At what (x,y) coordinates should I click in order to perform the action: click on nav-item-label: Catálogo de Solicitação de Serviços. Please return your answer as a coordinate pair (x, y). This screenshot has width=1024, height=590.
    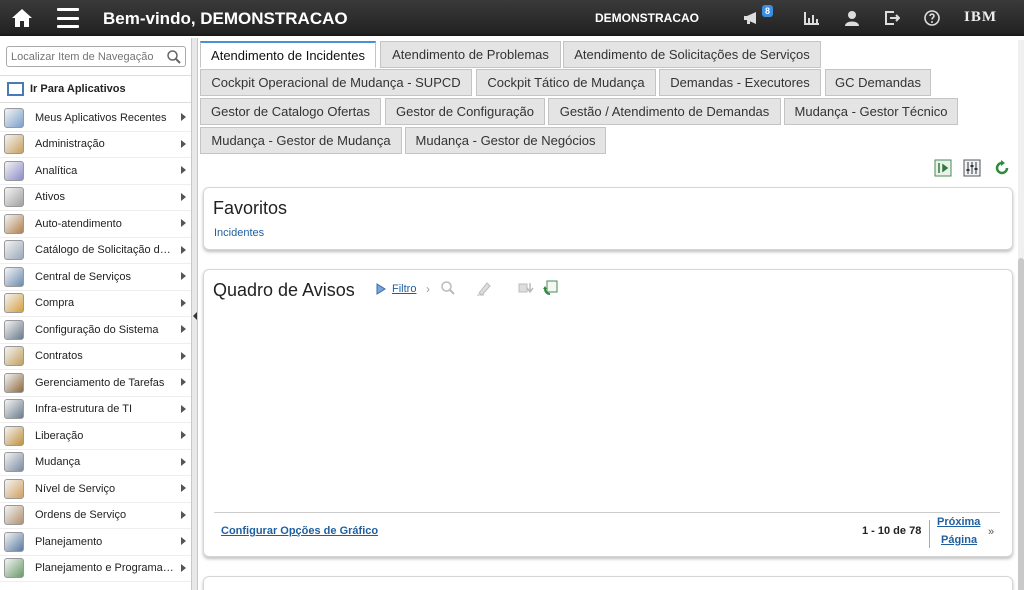
    Looking at the image, I should click on (105, 250).